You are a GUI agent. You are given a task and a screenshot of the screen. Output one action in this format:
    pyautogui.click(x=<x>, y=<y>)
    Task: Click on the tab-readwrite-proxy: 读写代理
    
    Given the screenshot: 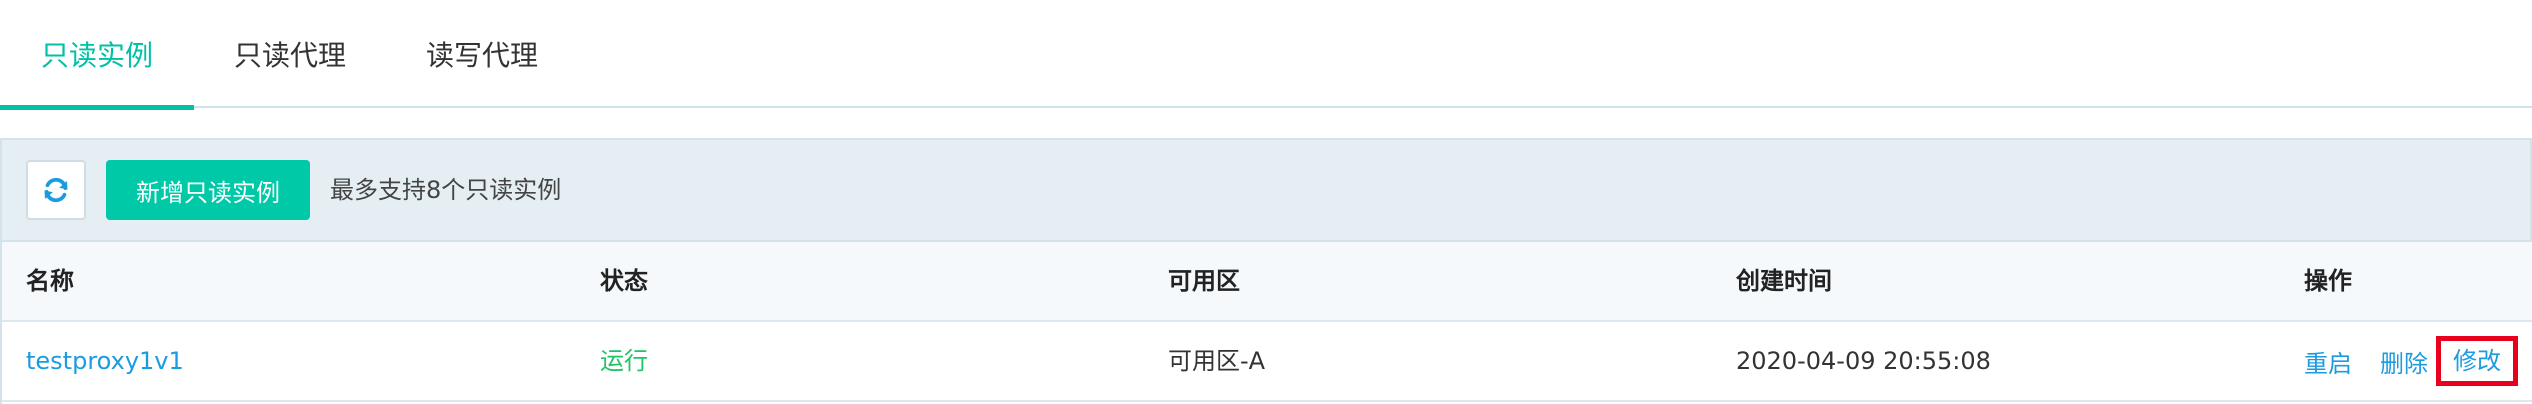 What is the action you would take?
    pyautogui.click(x=482, y=54)
    